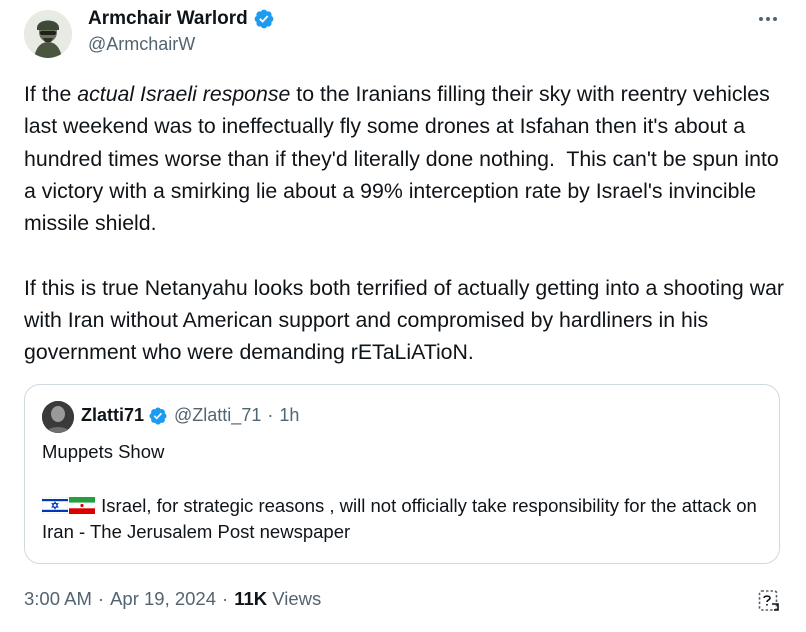 The image size is (806, 632). I want to click on quoted-author-avatar, so click(58, 417).